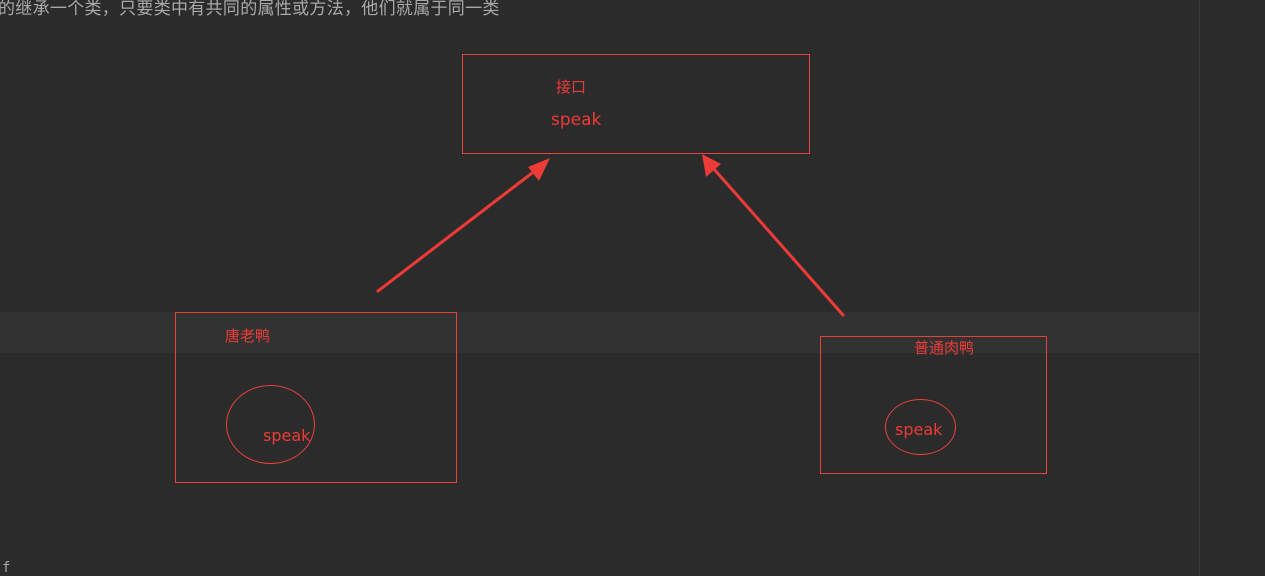 This screenshot has width=1265, height=576. What do you see at coordinates (919, 429) in the screenshot?
I see `right-class-method: speak` at bounding box center [919, 429].